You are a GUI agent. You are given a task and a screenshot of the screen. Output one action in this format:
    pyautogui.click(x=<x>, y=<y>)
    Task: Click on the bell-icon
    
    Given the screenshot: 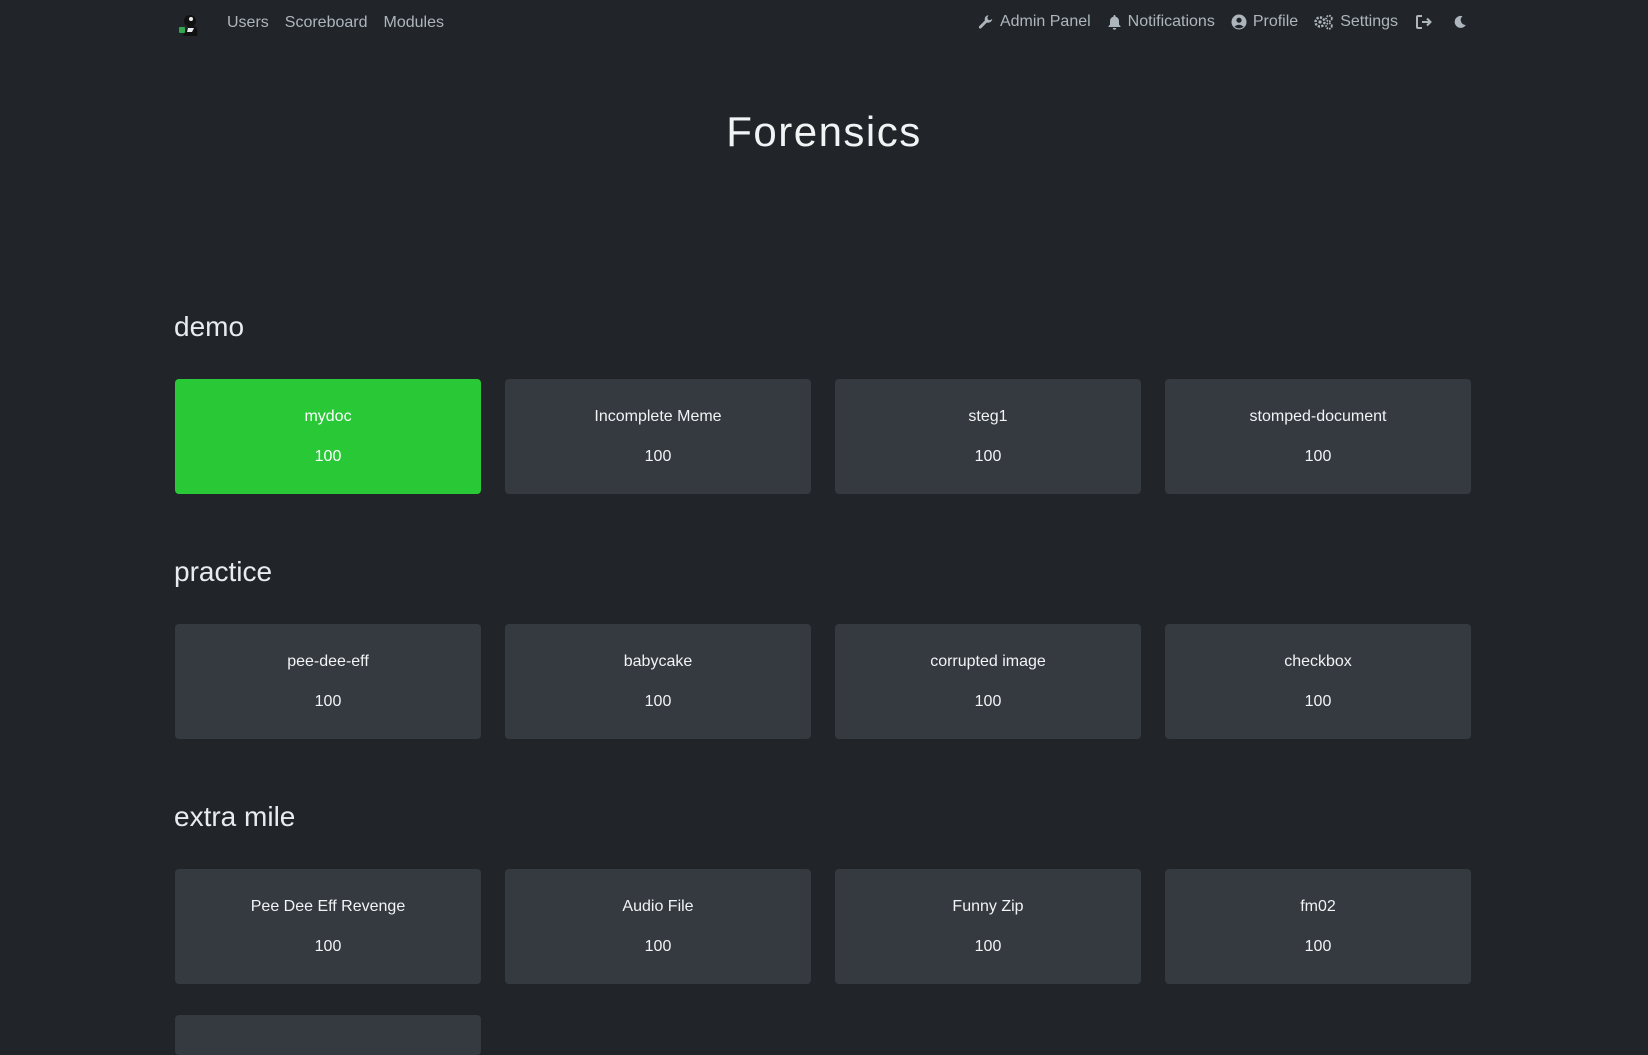 What is the action you would take?
    pyautogui.click(x=1114, y=22)
    